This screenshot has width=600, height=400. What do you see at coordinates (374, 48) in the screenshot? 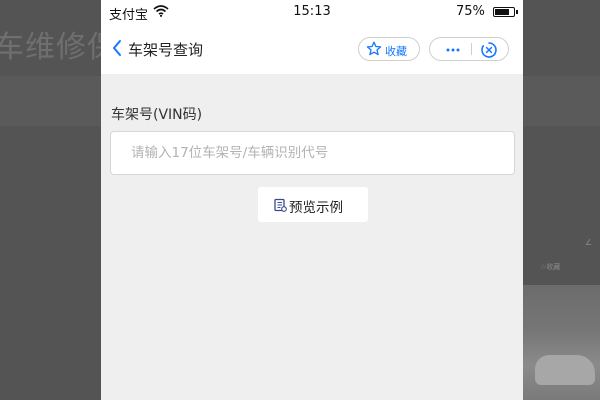
I see `star-icon` at bounding box center [374, 48].